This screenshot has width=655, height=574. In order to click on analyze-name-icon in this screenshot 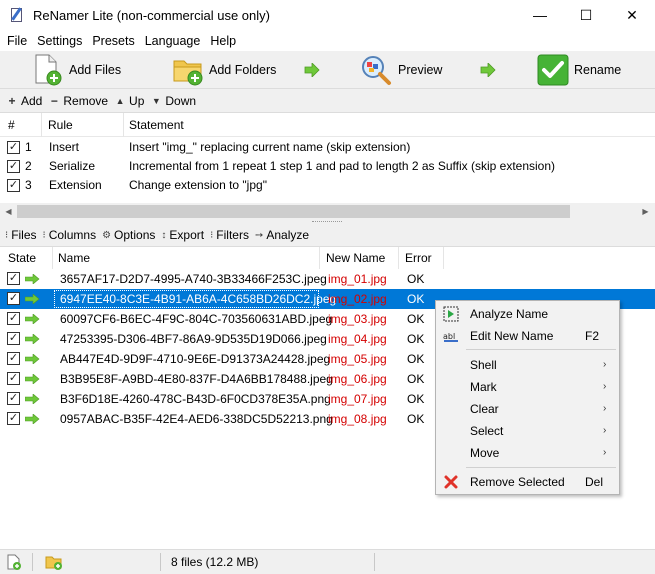, I will do `click(451, 314)`.